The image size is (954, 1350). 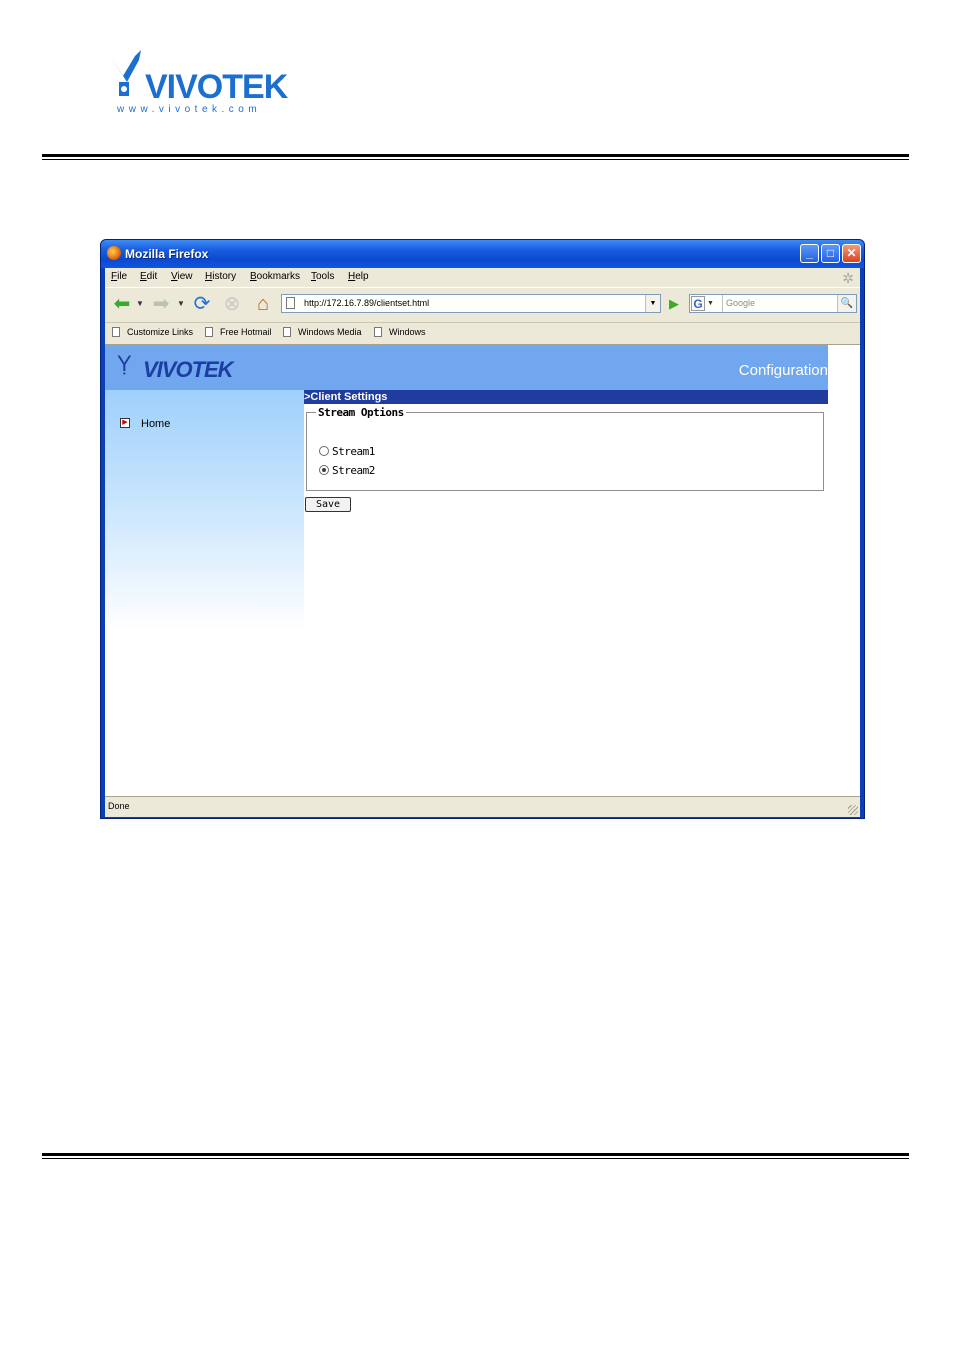 I want to click on search-engine-dropdown-icon: ▼, so click(x=710, y=303).